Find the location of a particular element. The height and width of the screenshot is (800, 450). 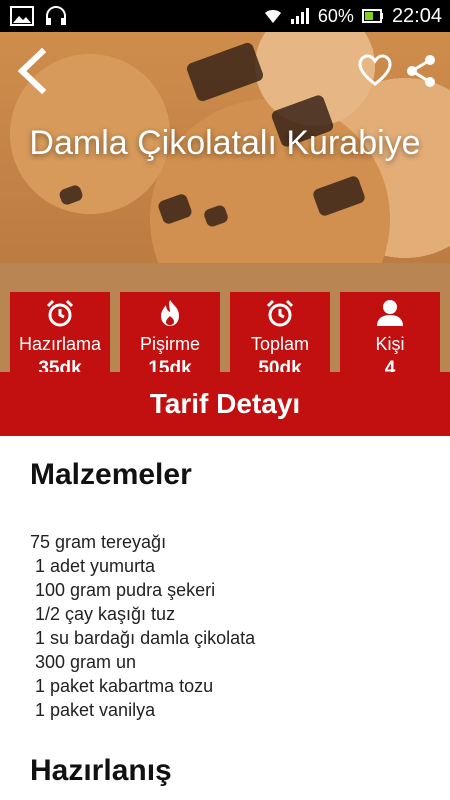

ingredient-item: 1 adet yumurta is located at coordinates (93, 566).